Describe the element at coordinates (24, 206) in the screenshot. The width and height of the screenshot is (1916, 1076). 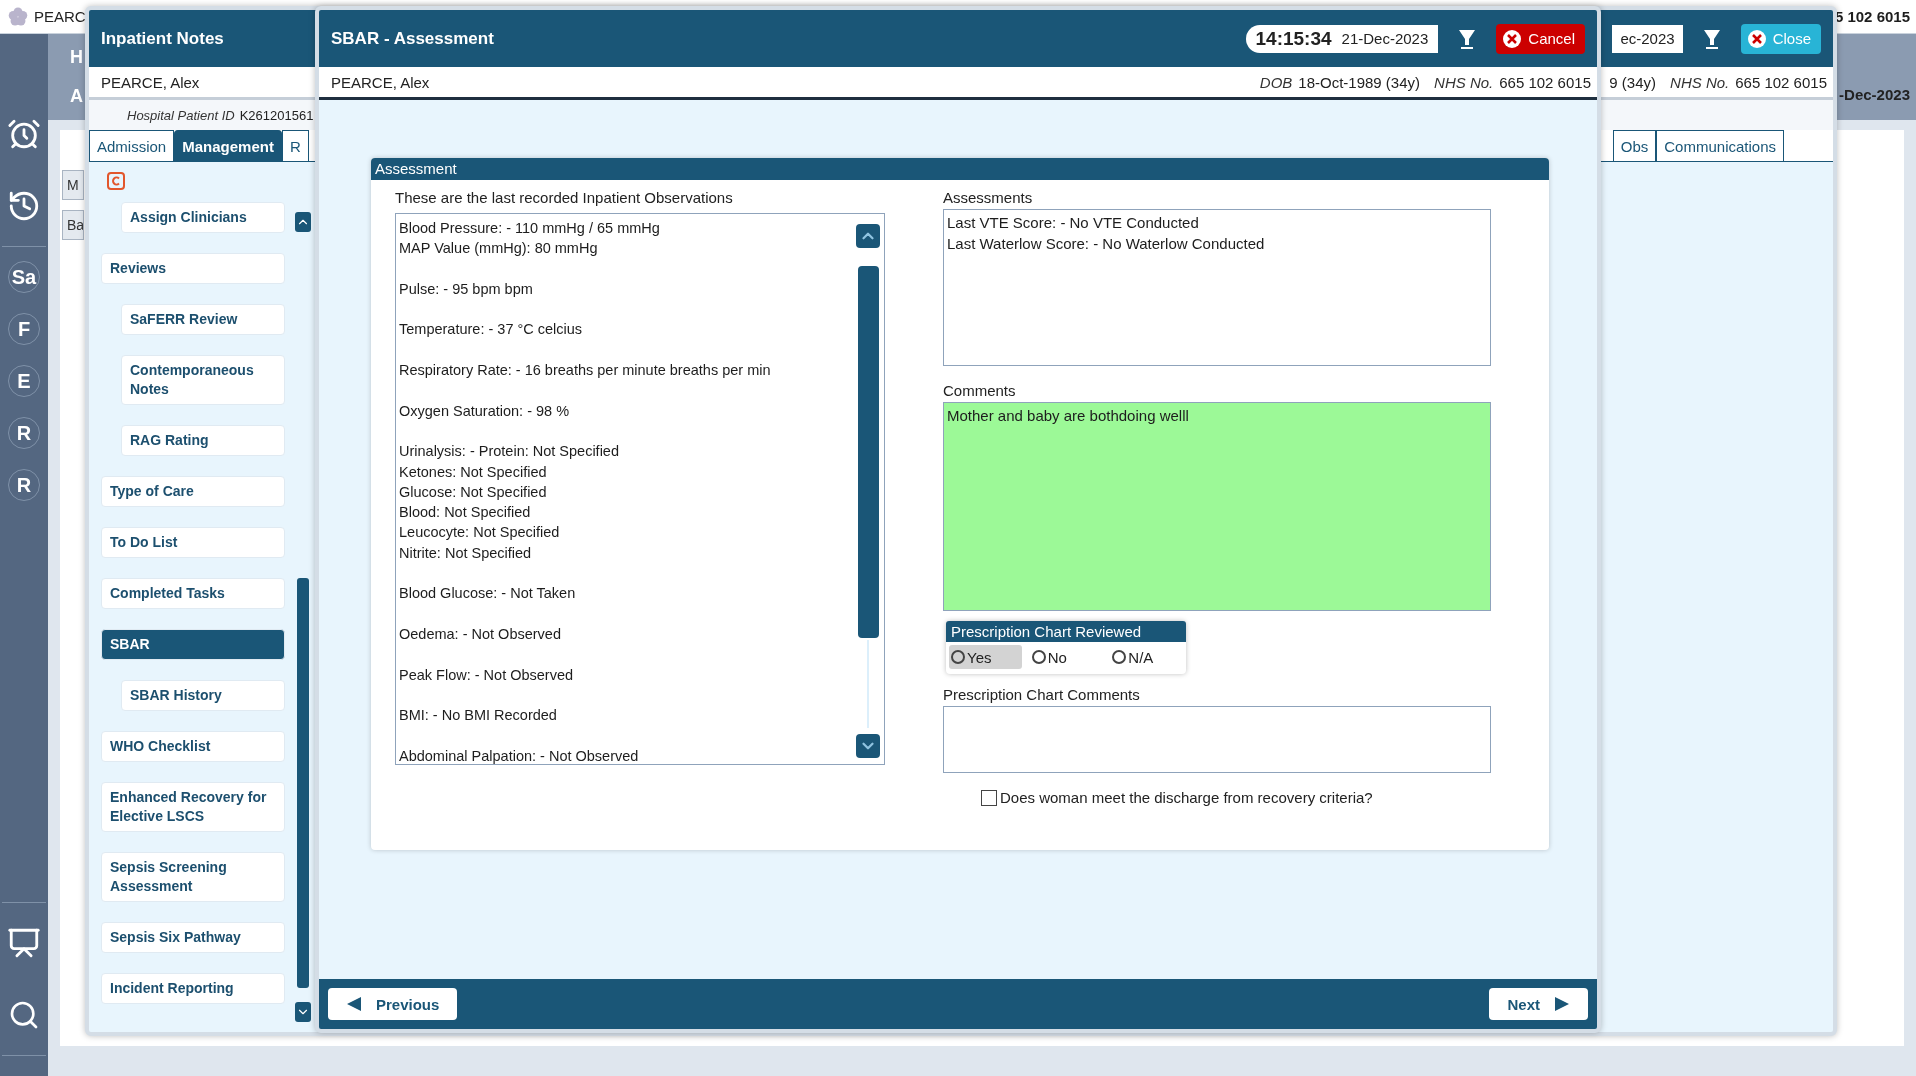
I see `clock-history-icon` at that location.